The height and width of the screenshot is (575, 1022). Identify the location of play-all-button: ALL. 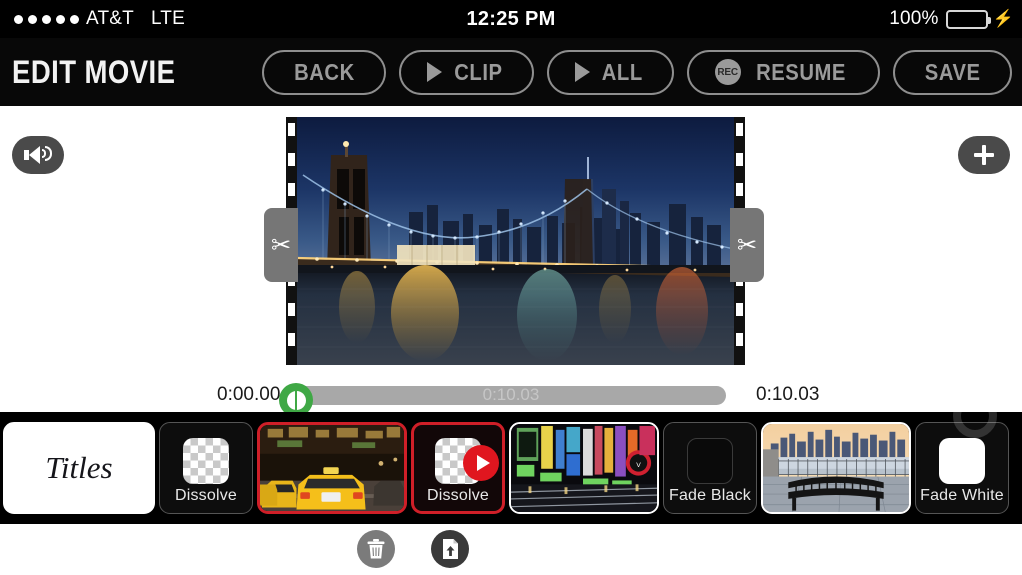
(610, 72).